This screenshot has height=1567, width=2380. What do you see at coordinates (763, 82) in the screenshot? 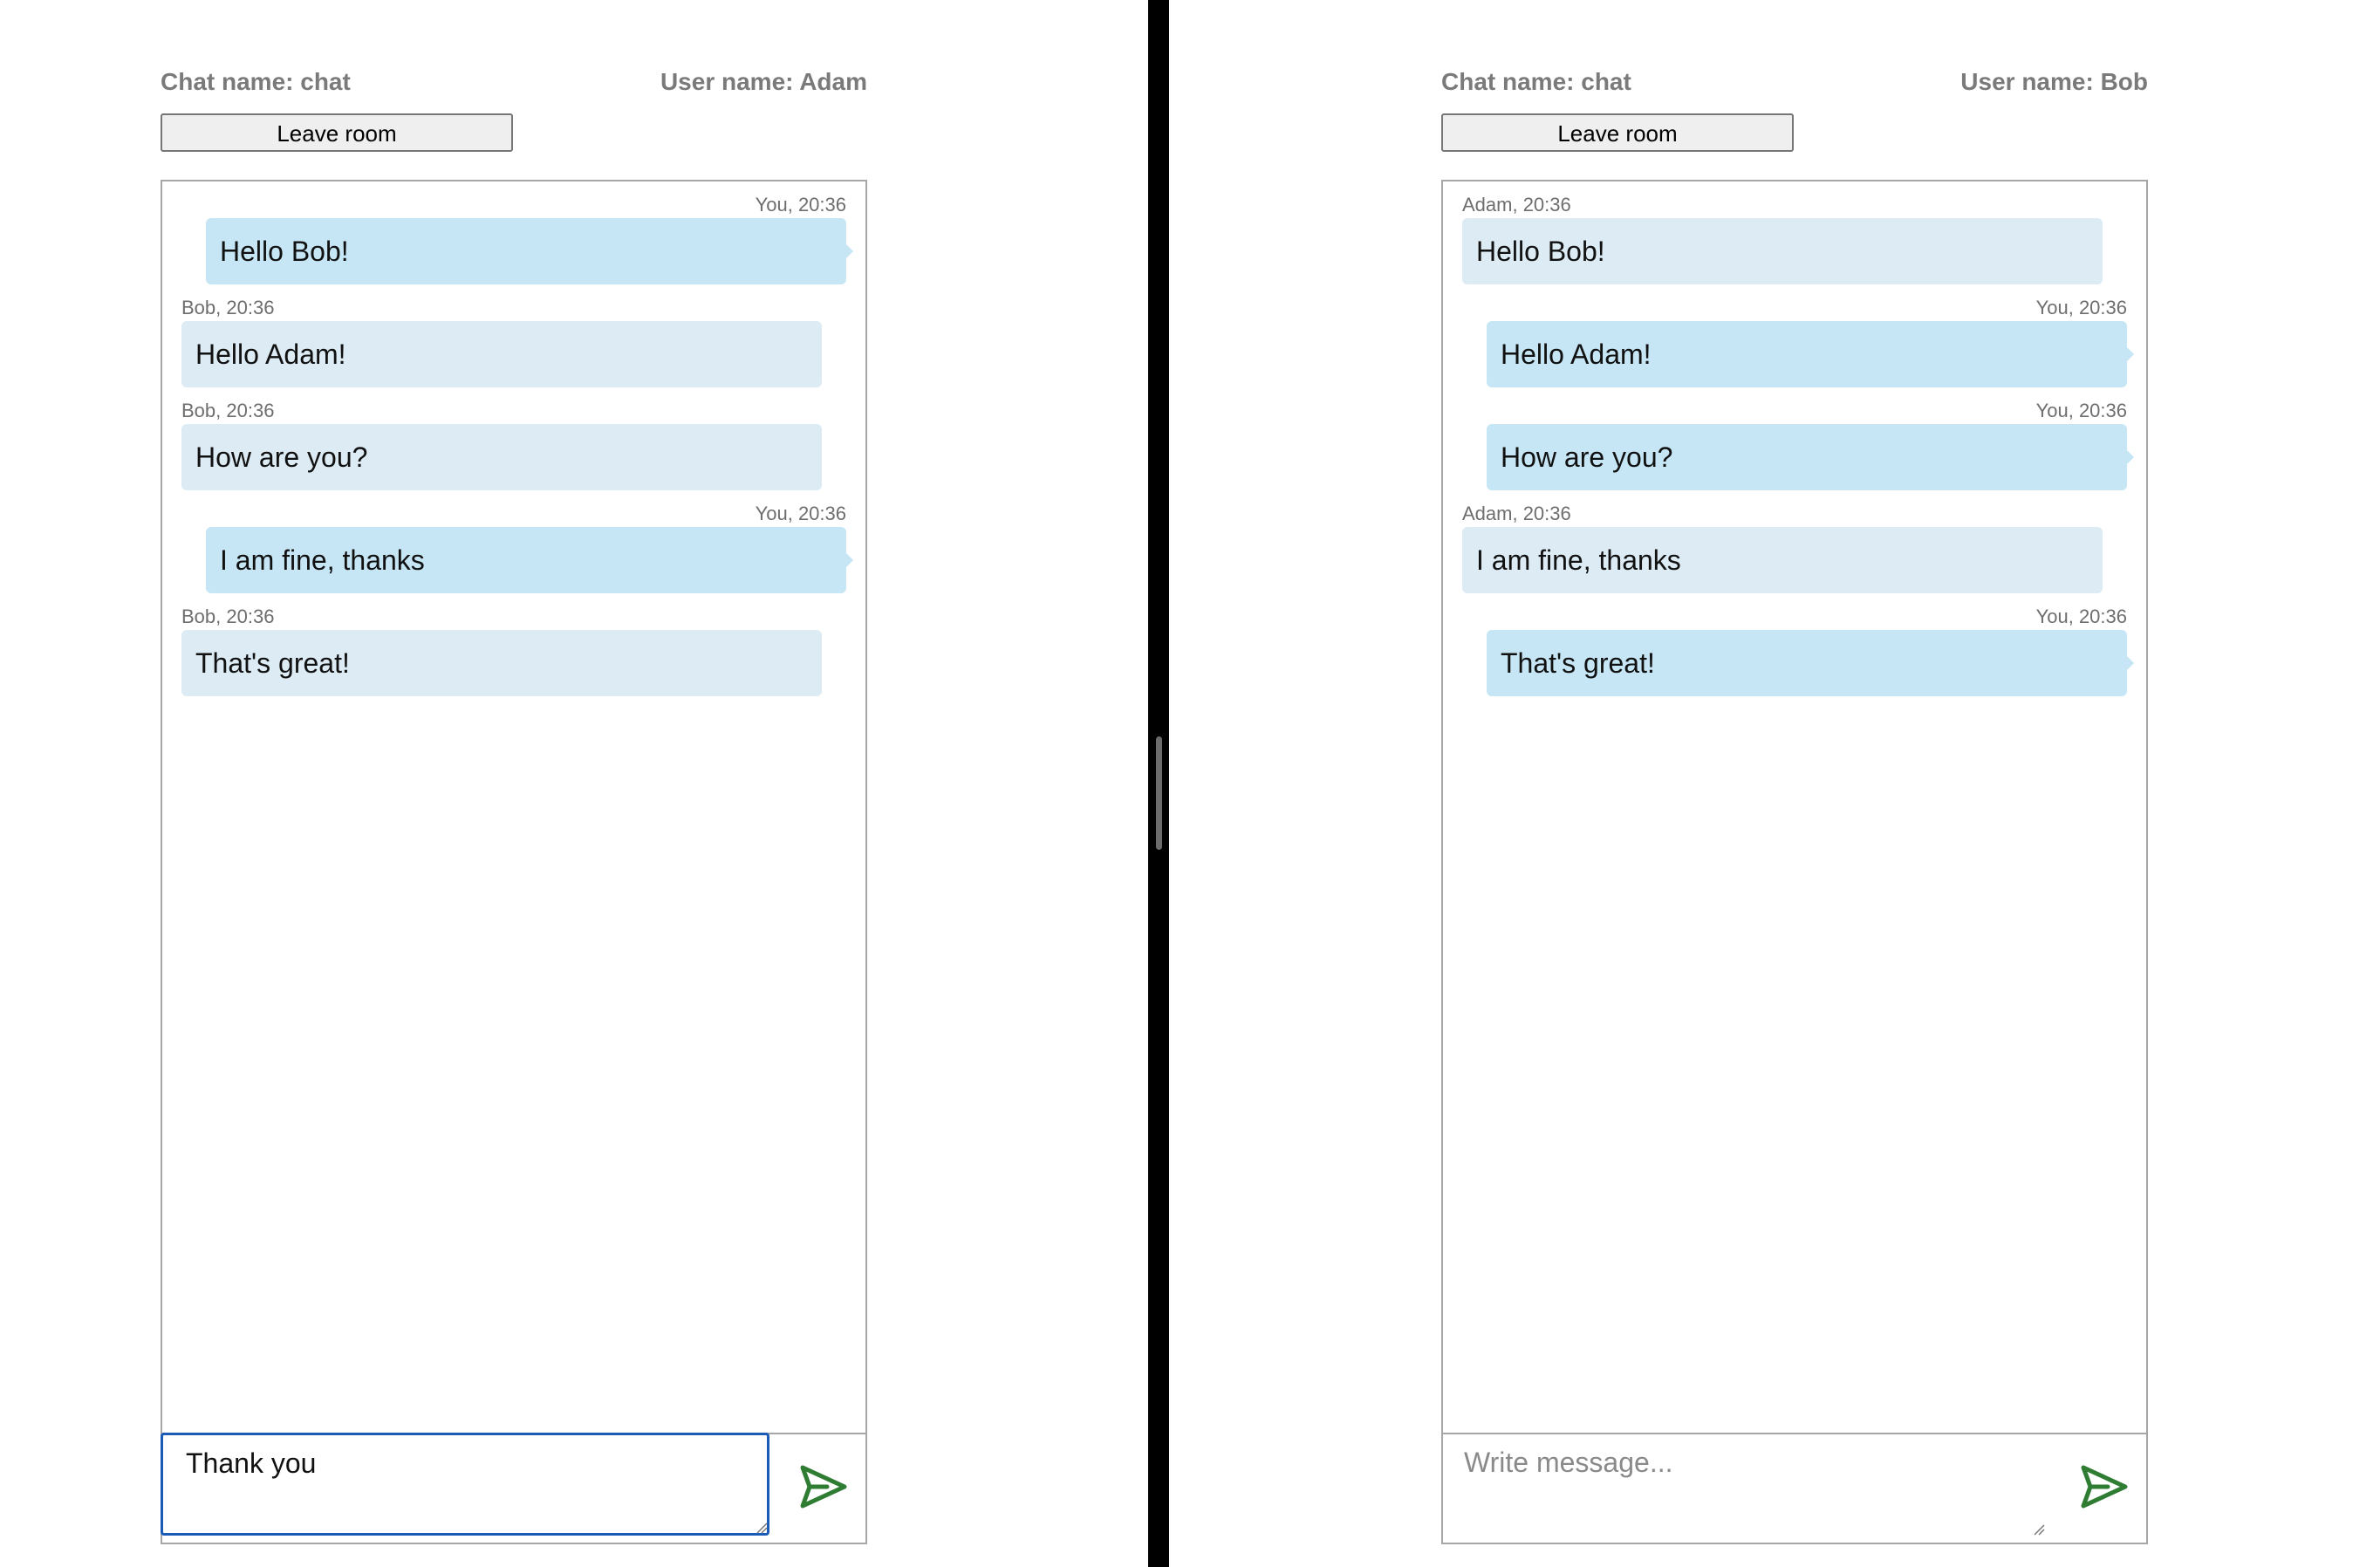
I see `user-name-label: User name: Adam` at bounding box center [763, 82].